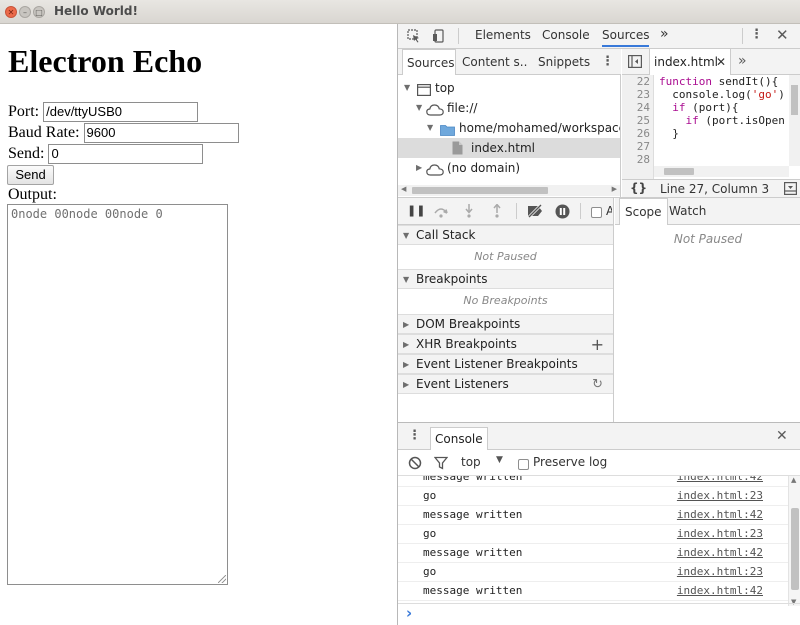  I want to click on console-message: go index.html:23, so click(593, 496).